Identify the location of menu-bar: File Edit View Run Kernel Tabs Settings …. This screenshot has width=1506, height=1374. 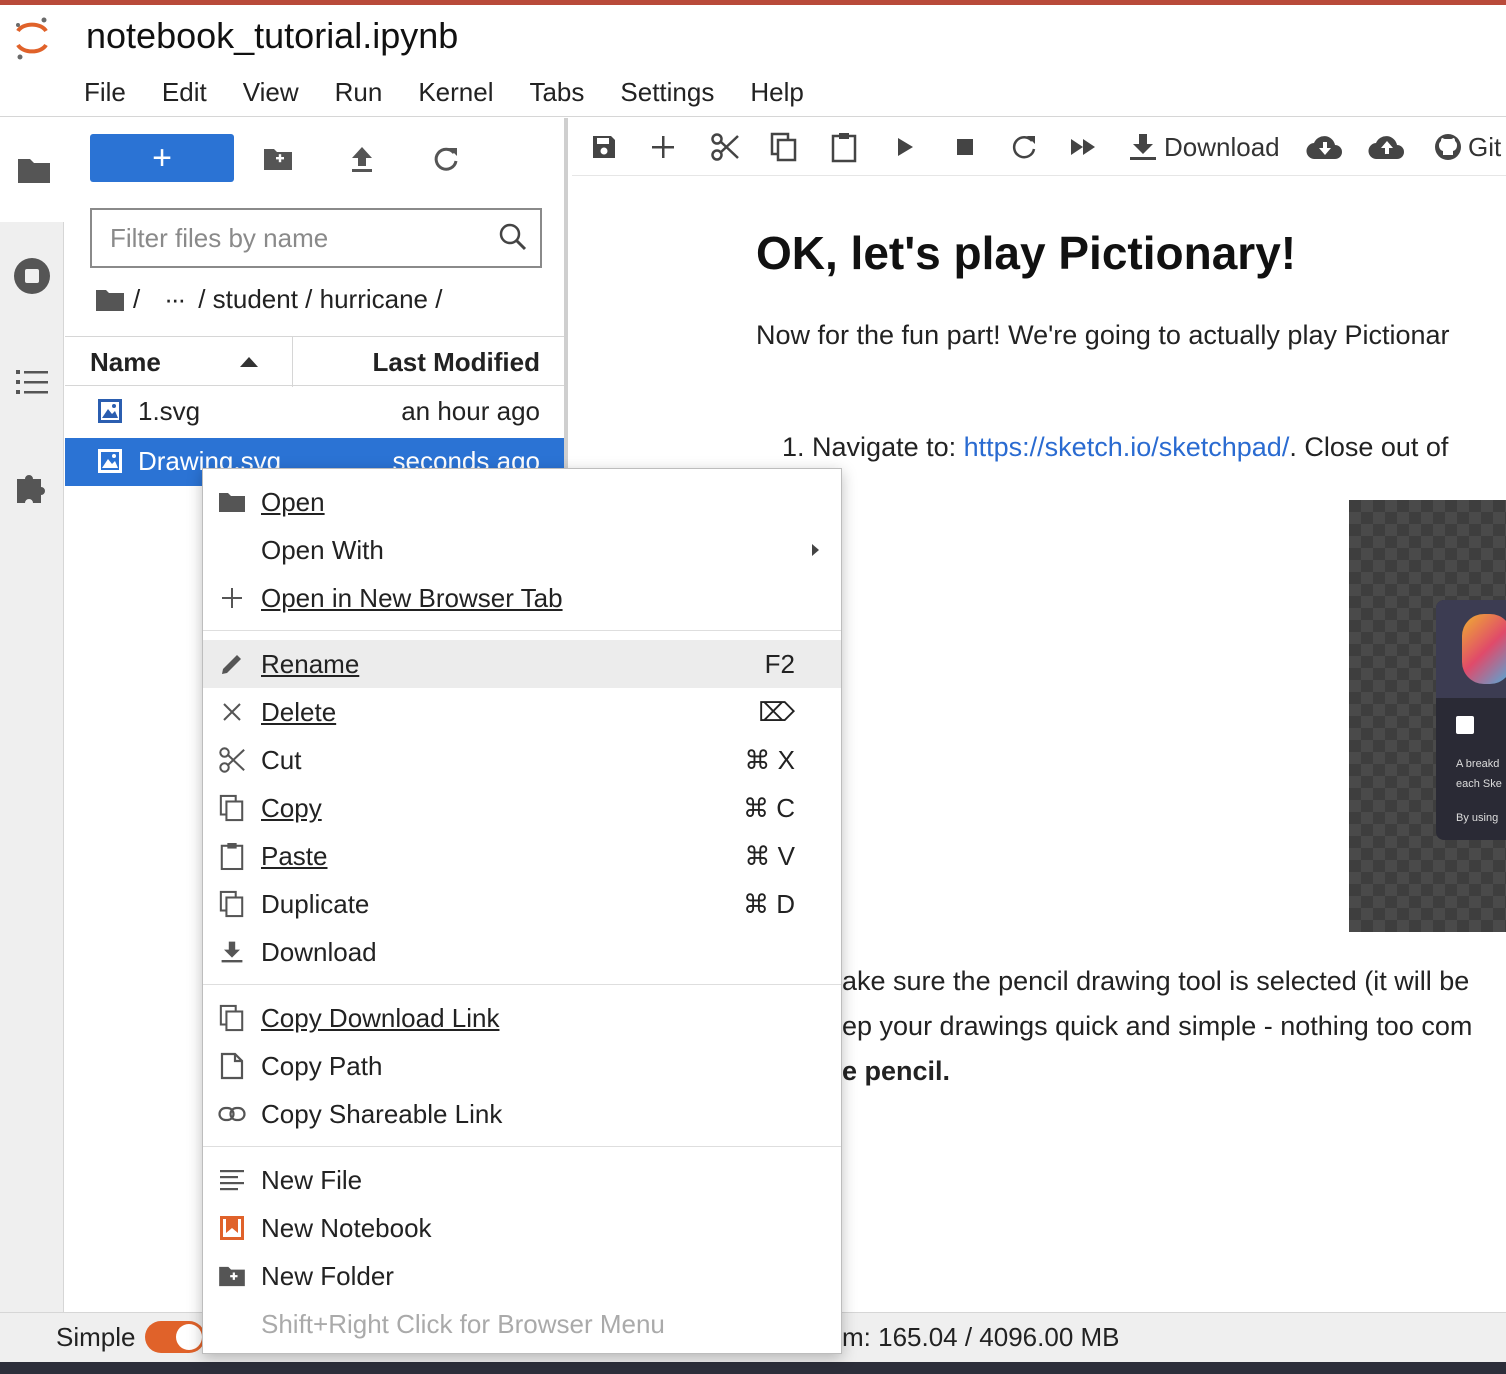
(444, 92).